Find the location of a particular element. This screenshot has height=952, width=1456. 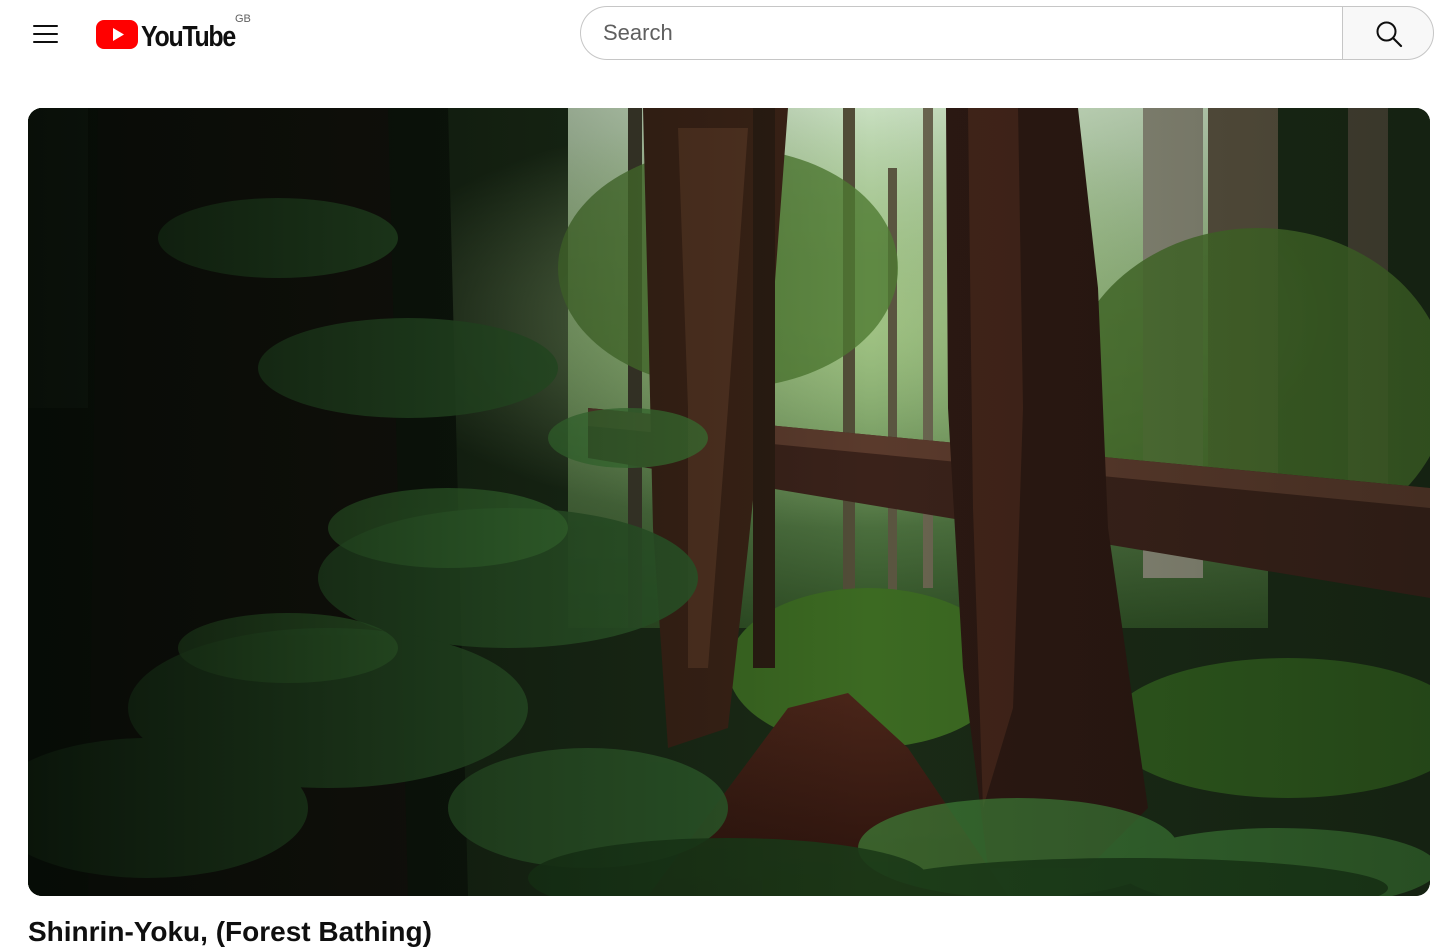

search-input is located at coordinates (963, 33).